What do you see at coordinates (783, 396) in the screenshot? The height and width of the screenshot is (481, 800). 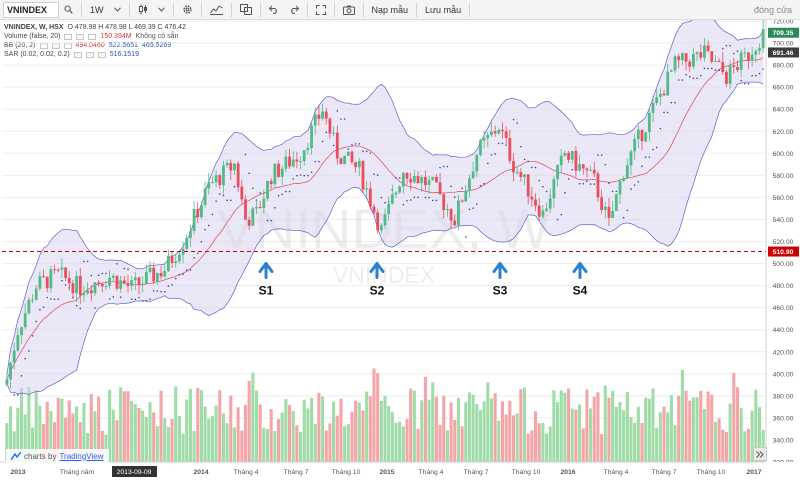 I see `price-axis-tick: 380.00` at bounding box center [783, 396].